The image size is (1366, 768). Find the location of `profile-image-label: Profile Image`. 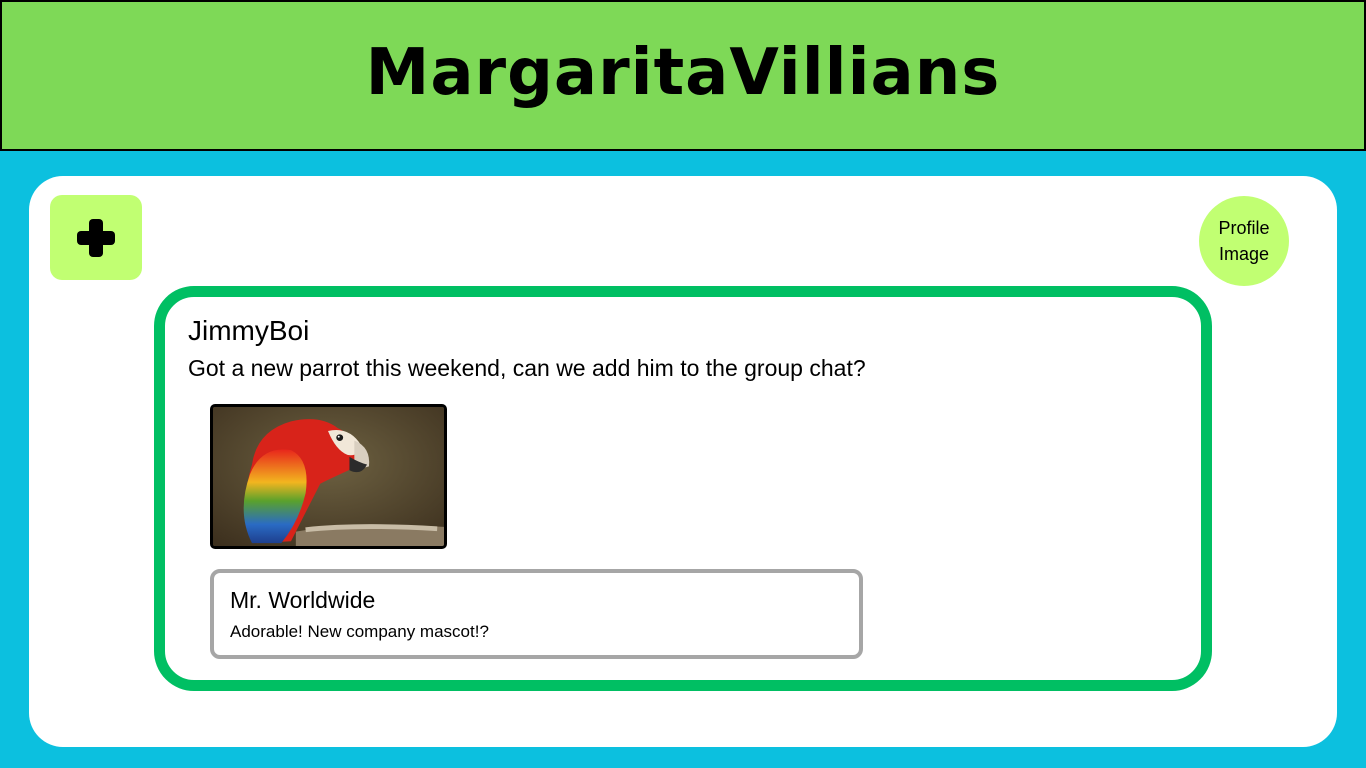

profile-image-label: Profile Image is located at coordinates (1244, 241).